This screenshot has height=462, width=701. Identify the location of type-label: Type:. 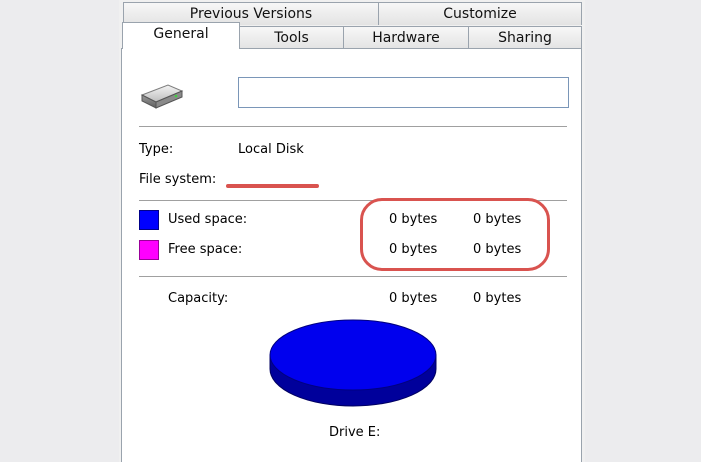
(156, 149).